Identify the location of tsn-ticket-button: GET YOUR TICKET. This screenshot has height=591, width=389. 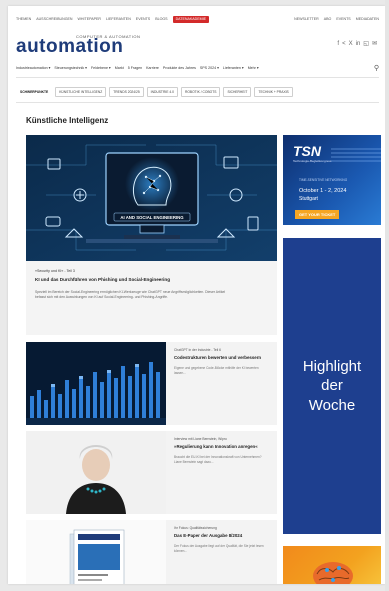
(317, 214).